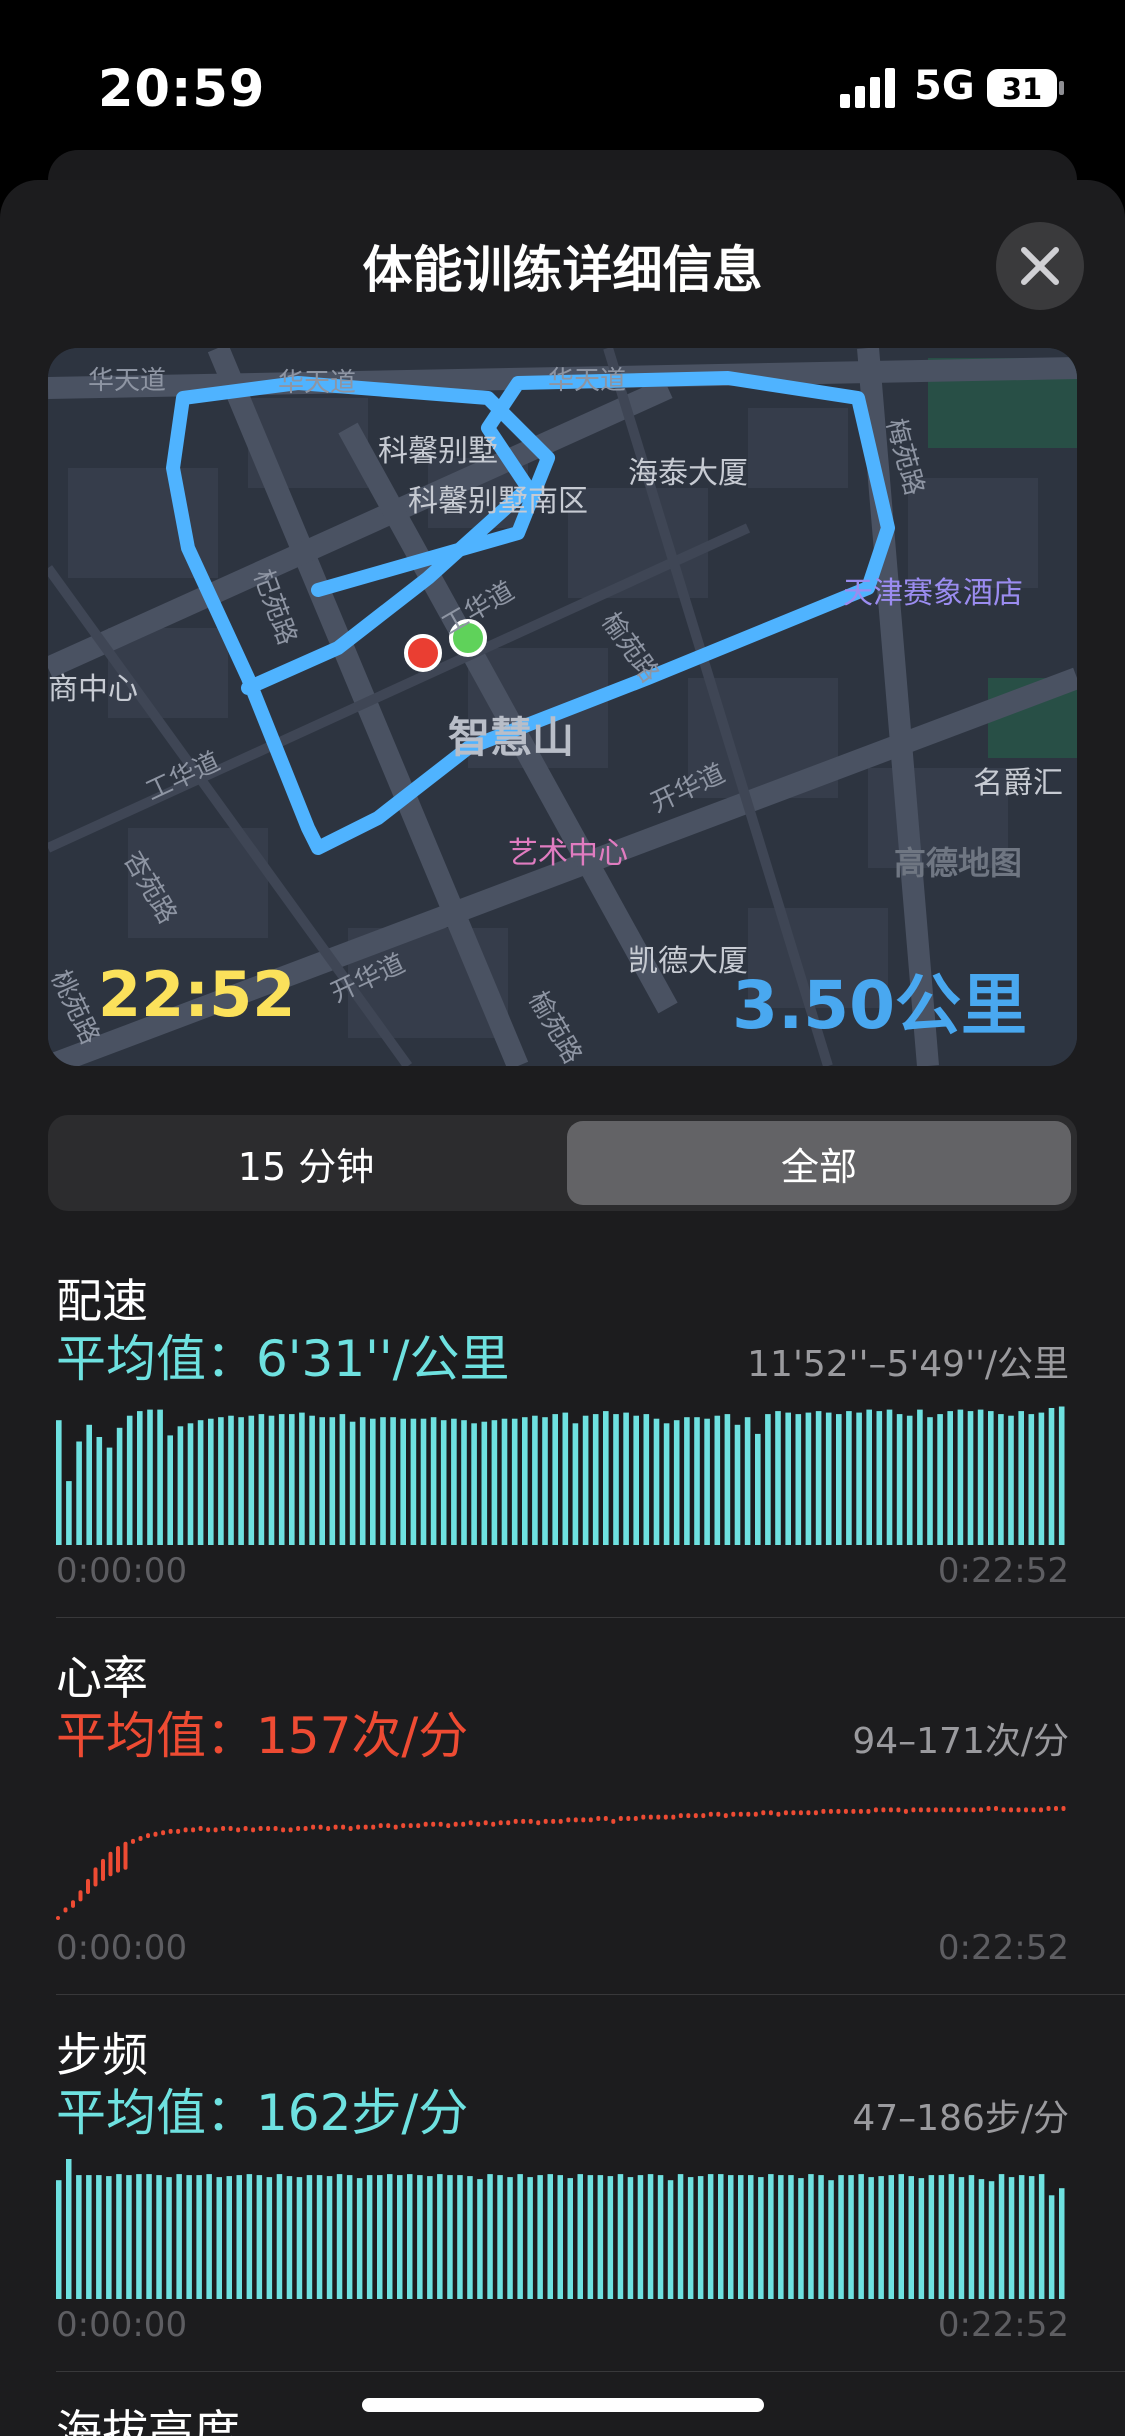 The width and height of the screenshot is (1125, 2436). Describe the element at coordinates (562, 1475) in the screenshot. I see `pace-chart` at that location.